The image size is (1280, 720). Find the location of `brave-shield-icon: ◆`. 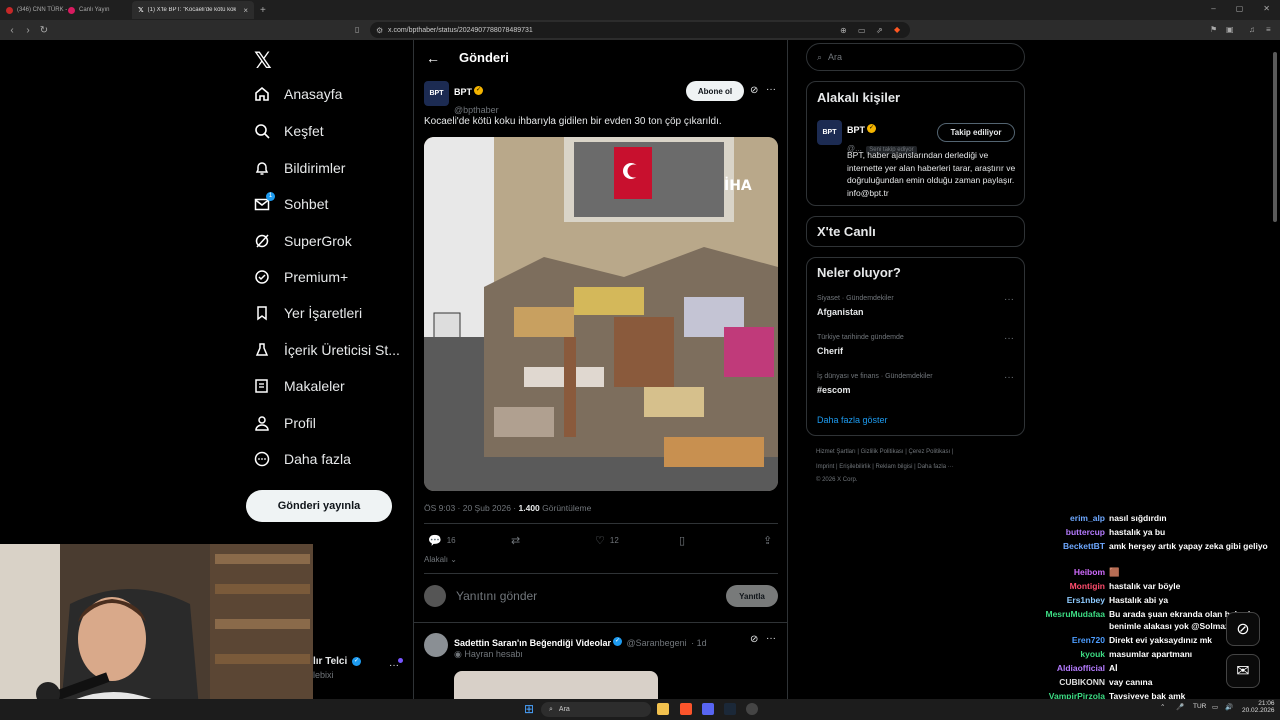

brave-shield-icon: ◆ is located at coordinates (897, 29).